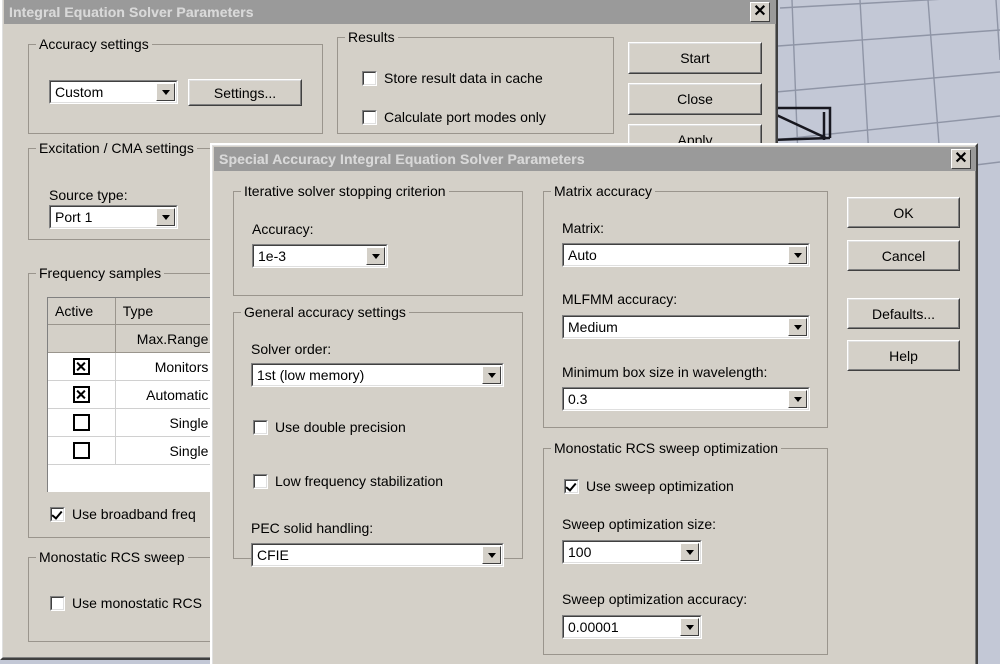 The width and height of the screenshot is (1000, 664). What do you see at coordinates (113, 92) in the screenshot?
I see `accuracy-preset-combo: Custom` at bounding box center [113, 92].